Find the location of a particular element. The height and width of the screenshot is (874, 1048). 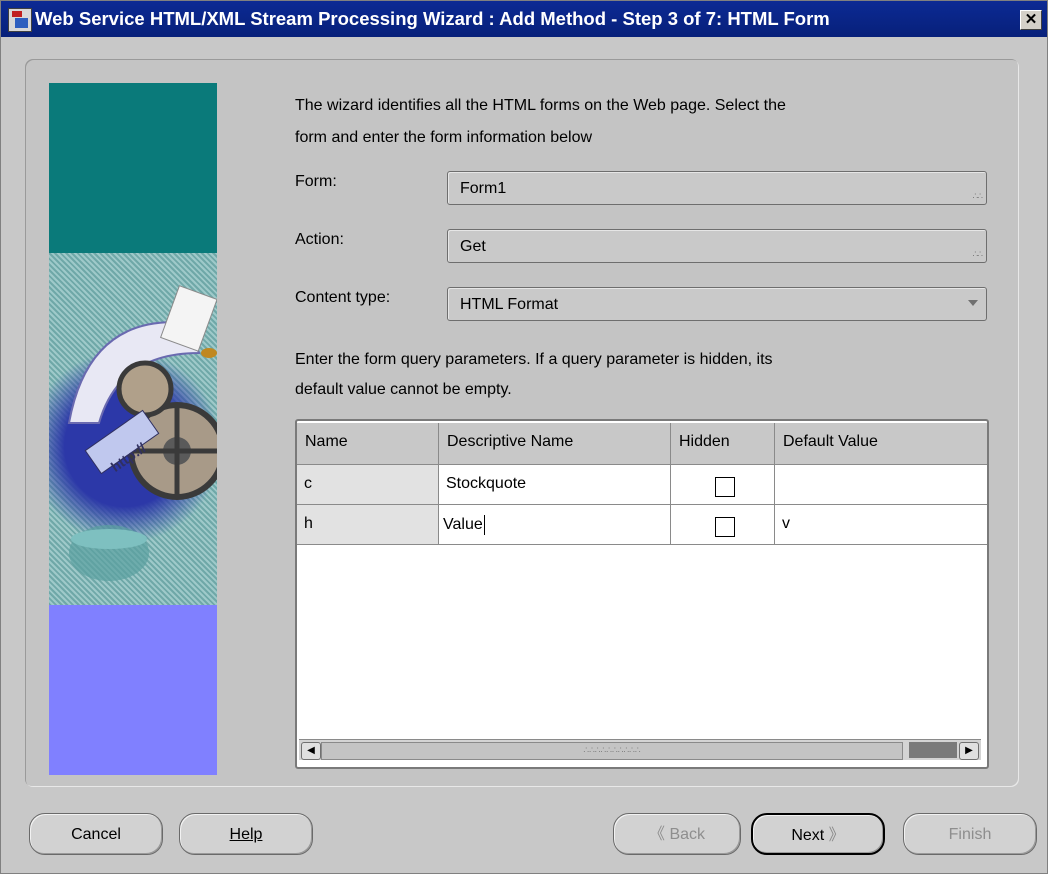

row2-descriptive-name-cell: Value is located at coordinates (555, 525).